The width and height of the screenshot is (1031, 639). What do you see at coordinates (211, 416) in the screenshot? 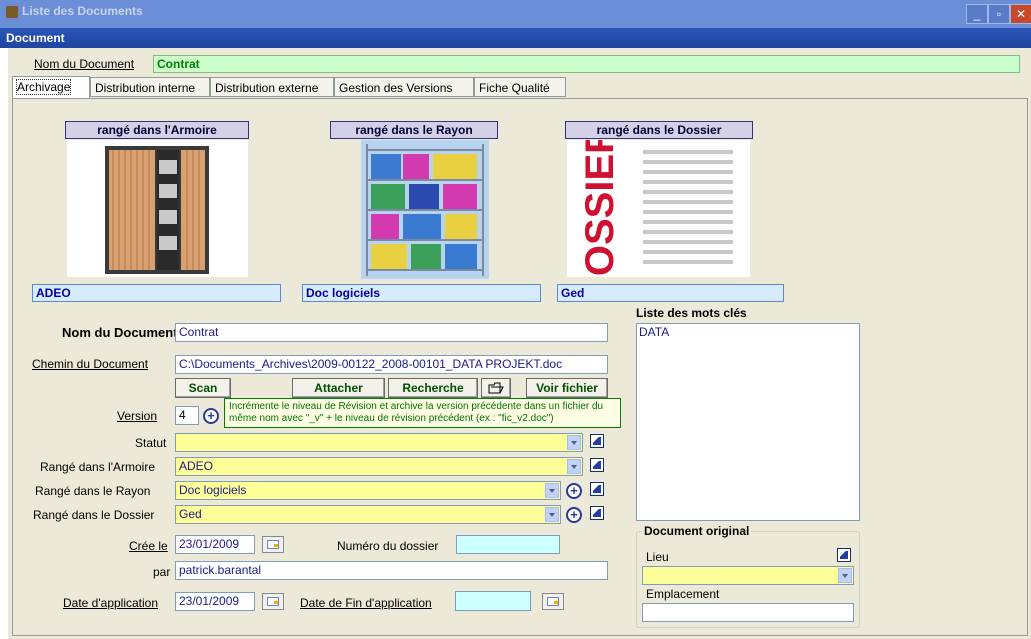
I see `increment-version-icon: +` at bounding box center [211, 416].